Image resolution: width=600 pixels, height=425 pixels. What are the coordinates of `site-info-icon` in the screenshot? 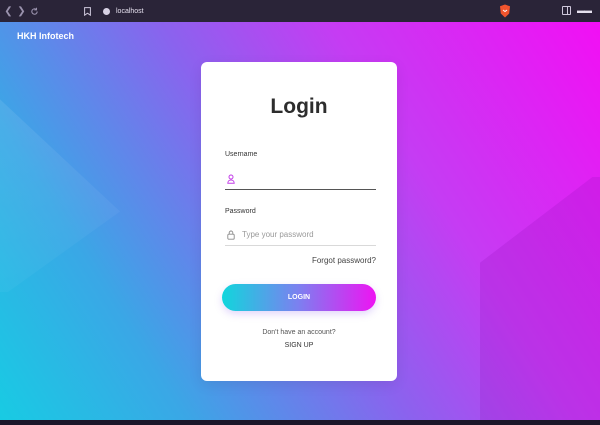 It's located at (106, 11).